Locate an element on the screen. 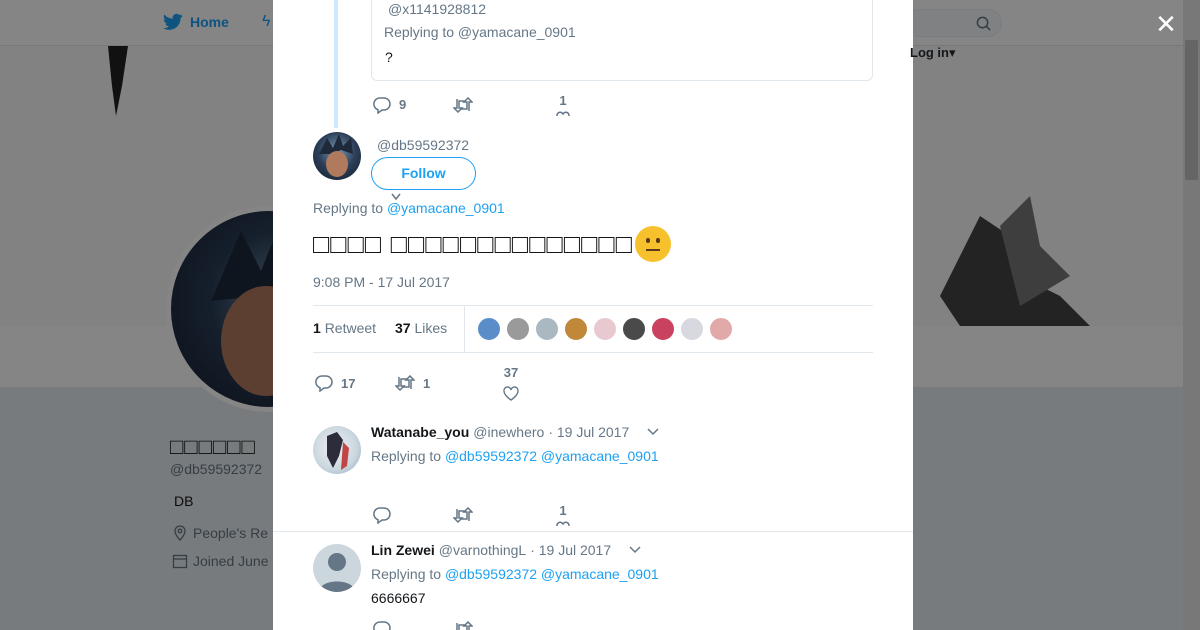  tweet-author-avatar is located at coordinates (337, 156).